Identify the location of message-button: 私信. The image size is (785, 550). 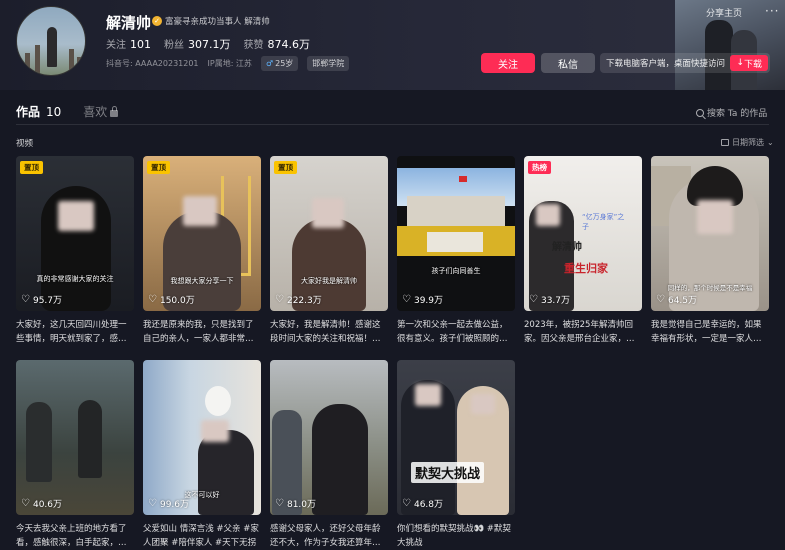
(568, 63).